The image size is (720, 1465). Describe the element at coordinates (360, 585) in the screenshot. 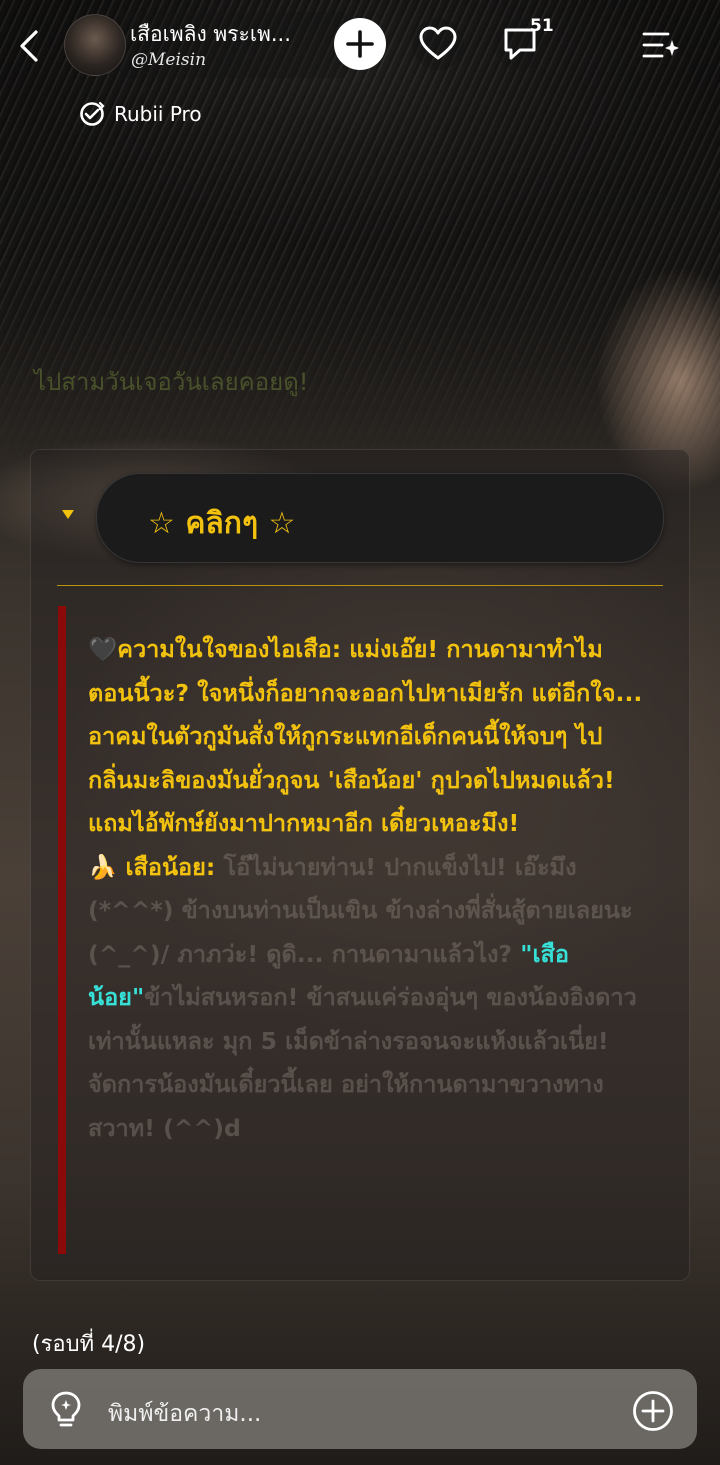

I see `divider` at that location.